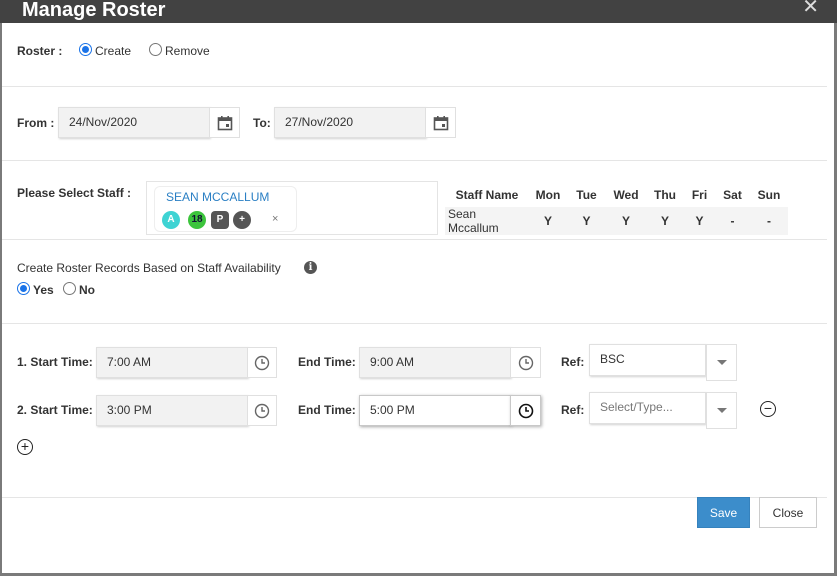 The width and height of the screenshot is (837, 576). Describe the element at coordinates (55, 410) in the screenshot. I see `shift-2-start-label: 2. Start Time:` at that location.